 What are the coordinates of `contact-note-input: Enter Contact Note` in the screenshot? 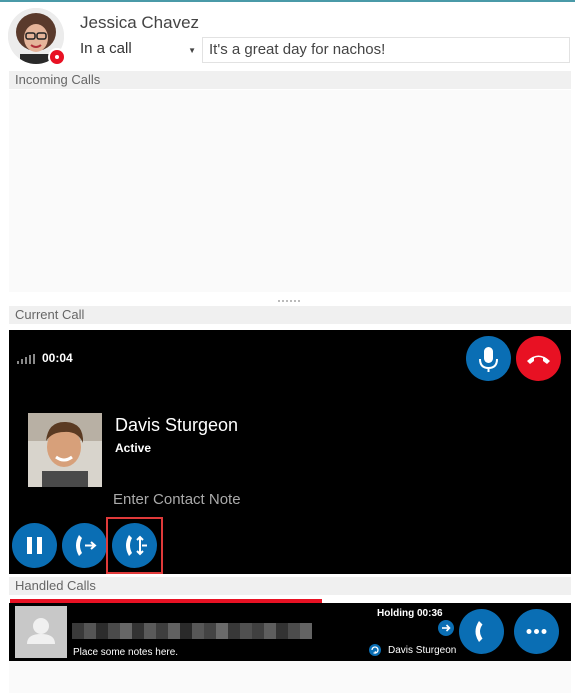 It's located at (177, 499).